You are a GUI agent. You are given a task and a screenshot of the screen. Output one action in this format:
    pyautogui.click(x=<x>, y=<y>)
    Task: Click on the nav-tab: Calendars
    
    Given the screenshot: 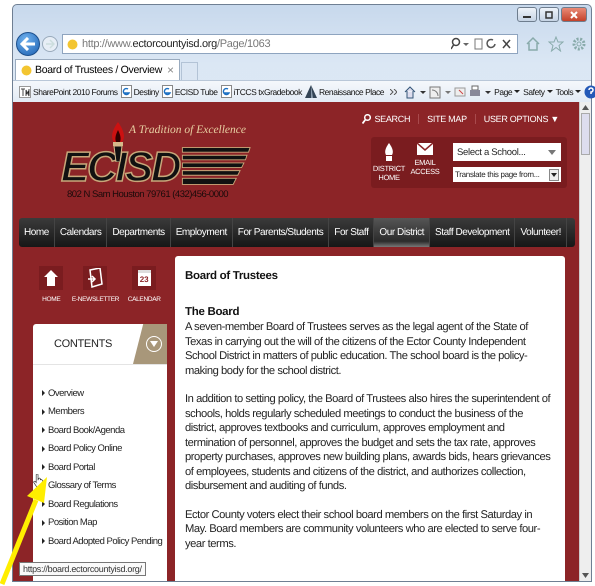 What is the action you would take?
    pyautogui.click(x=81, y=232)
    